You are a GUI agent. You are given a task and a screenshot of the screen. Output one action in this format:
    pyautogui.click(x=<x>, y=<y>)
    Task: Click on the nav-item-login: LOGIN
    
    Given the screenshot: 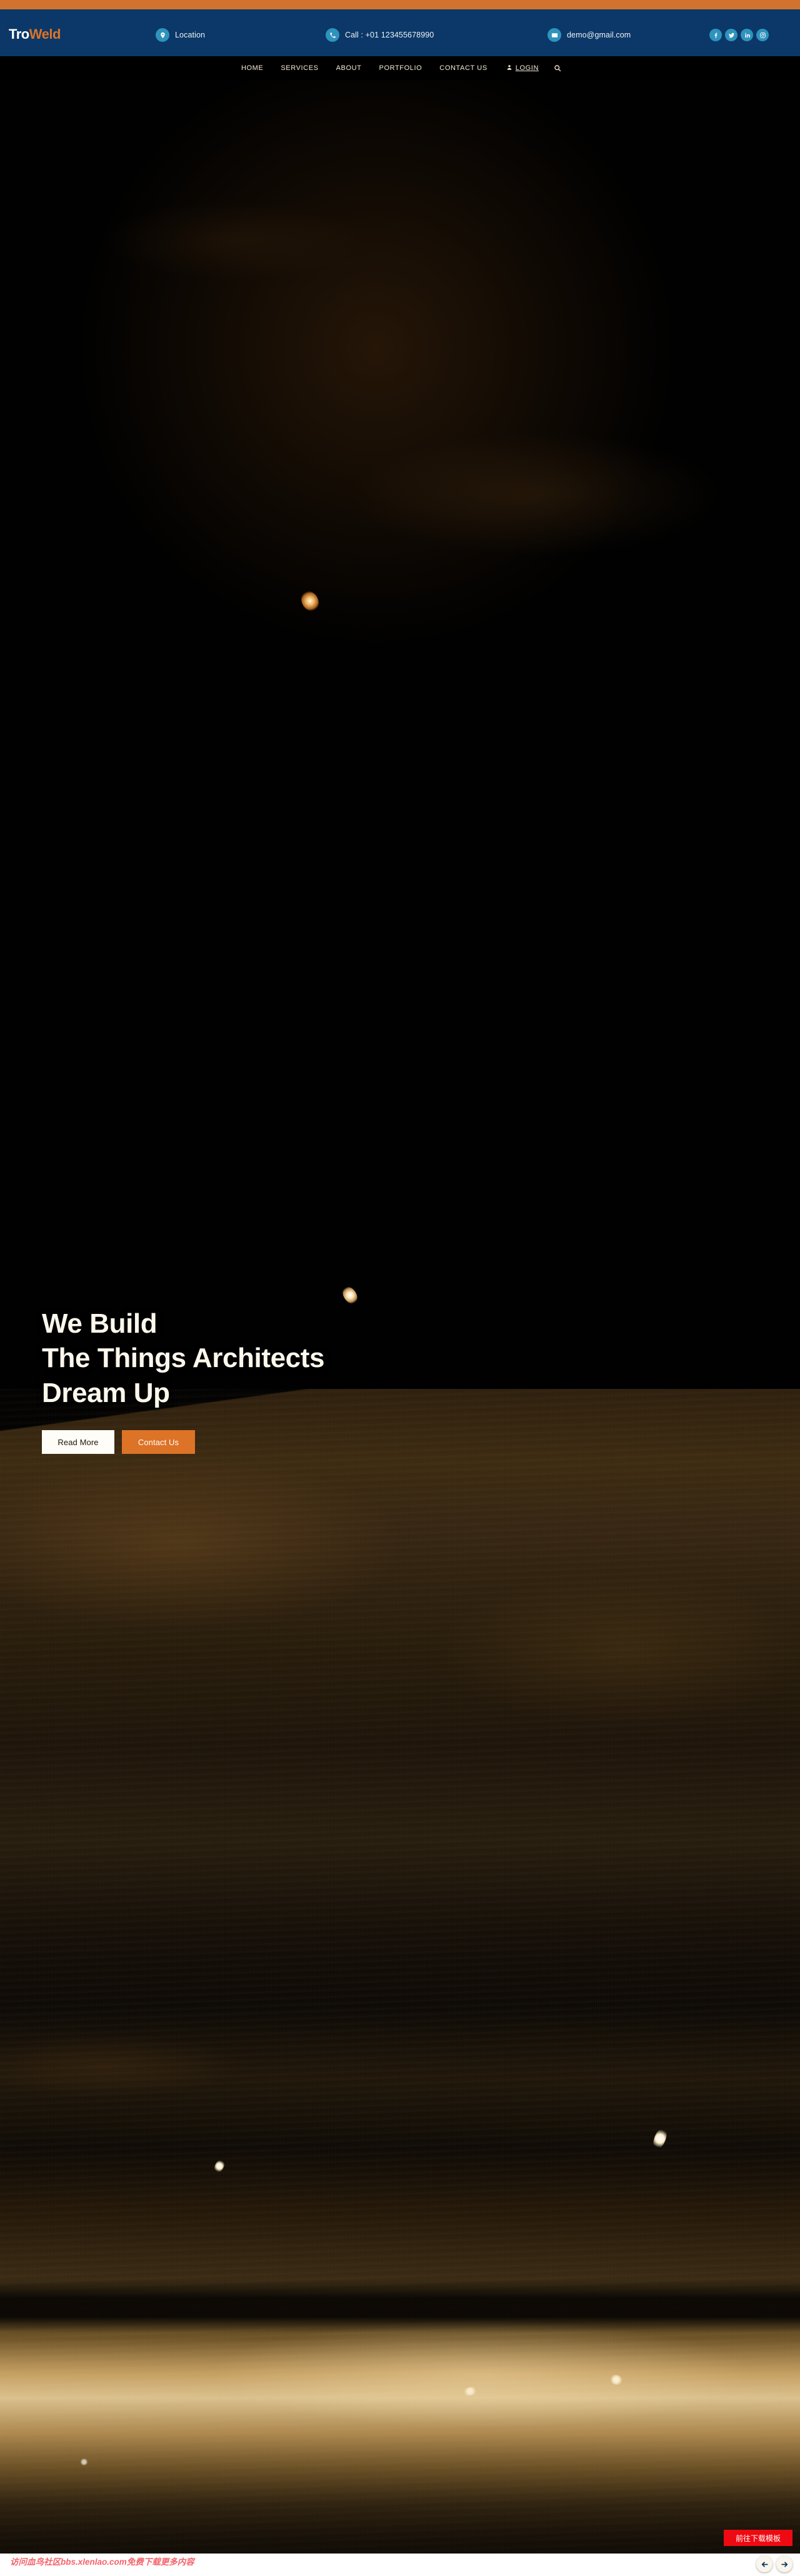 What is the action you would take?
    pyautogui.click(x=520, y=68)
    